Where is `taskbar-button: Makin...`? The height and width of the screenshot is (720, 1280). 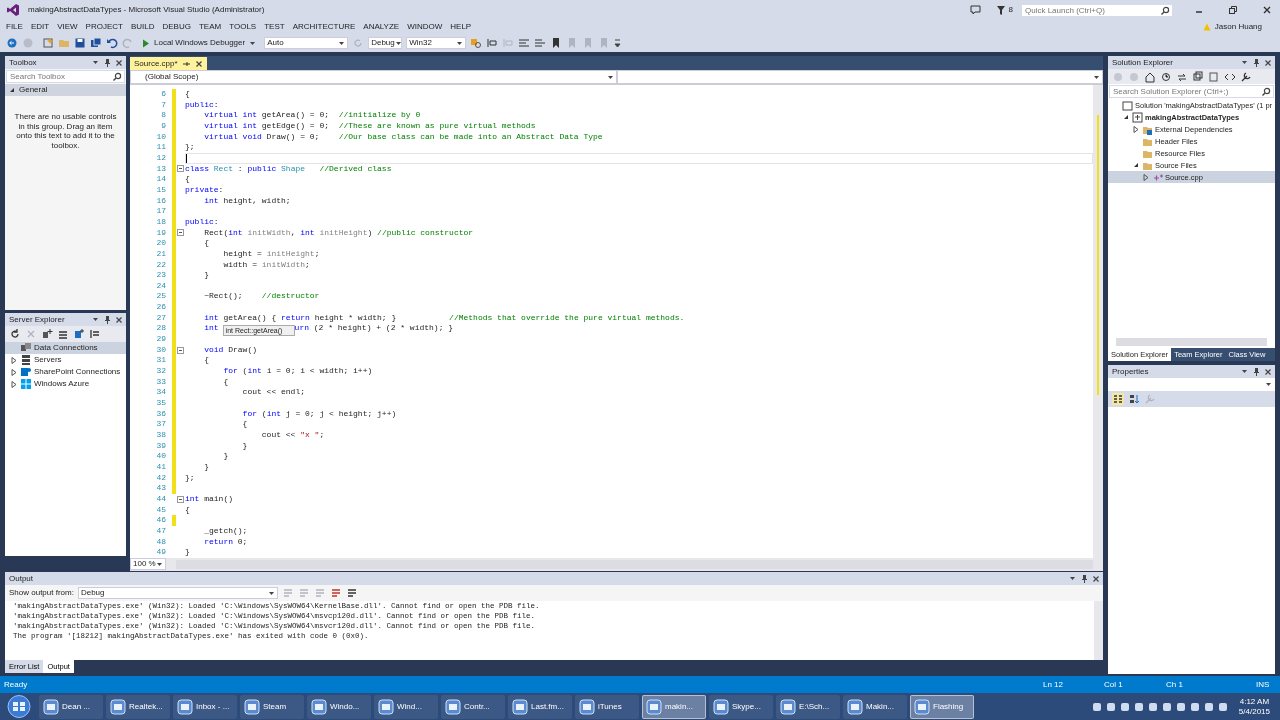
taskbar-button: Makin... is located at coordinates (875, 706).